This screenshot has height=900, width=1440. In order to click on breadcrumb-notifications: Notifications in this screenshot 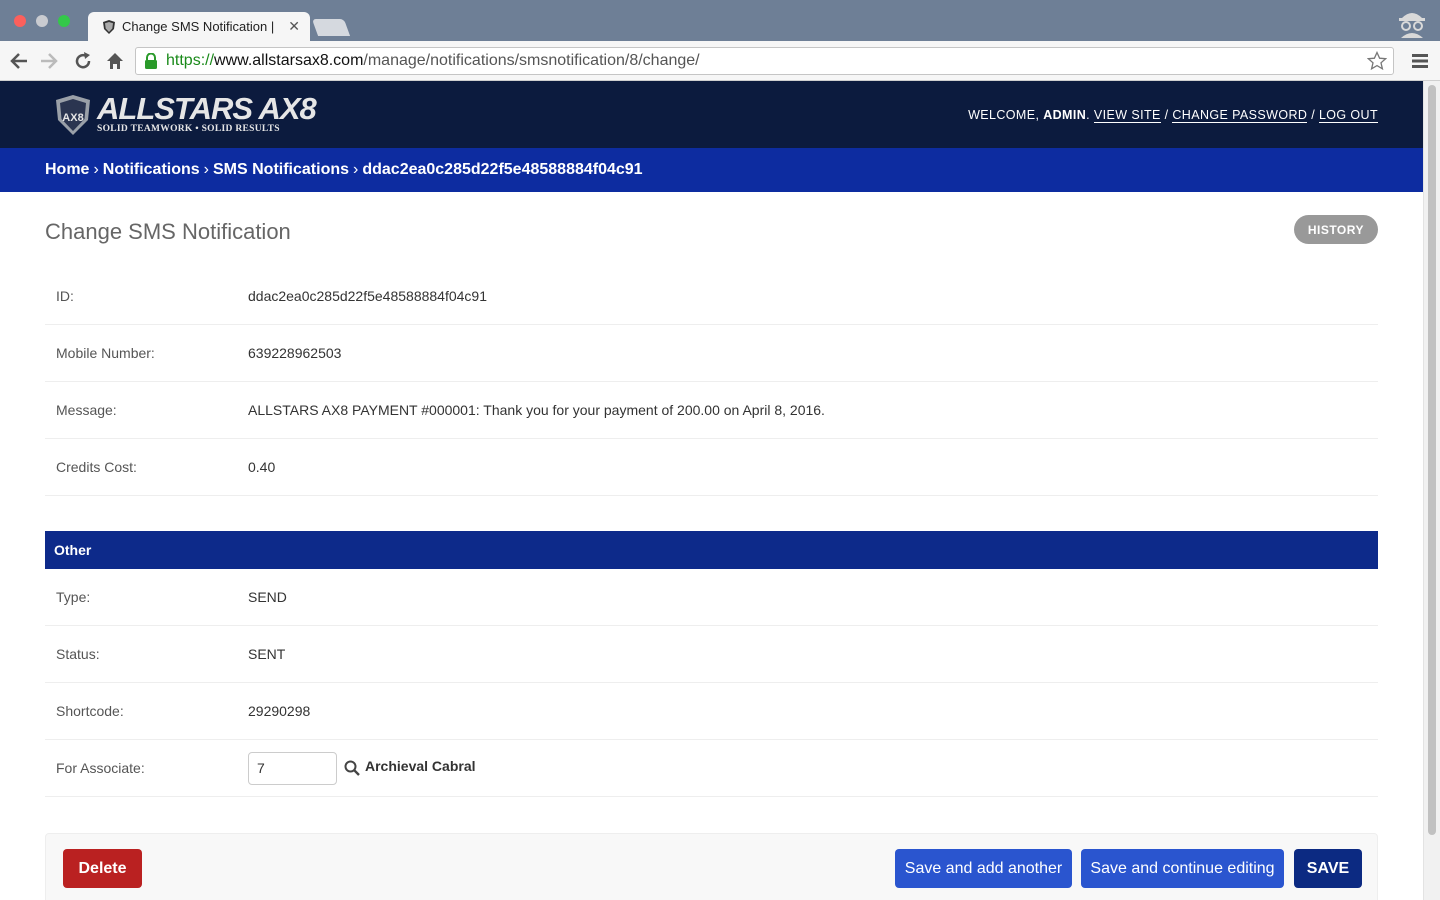, I will do `click(151, 170)`.